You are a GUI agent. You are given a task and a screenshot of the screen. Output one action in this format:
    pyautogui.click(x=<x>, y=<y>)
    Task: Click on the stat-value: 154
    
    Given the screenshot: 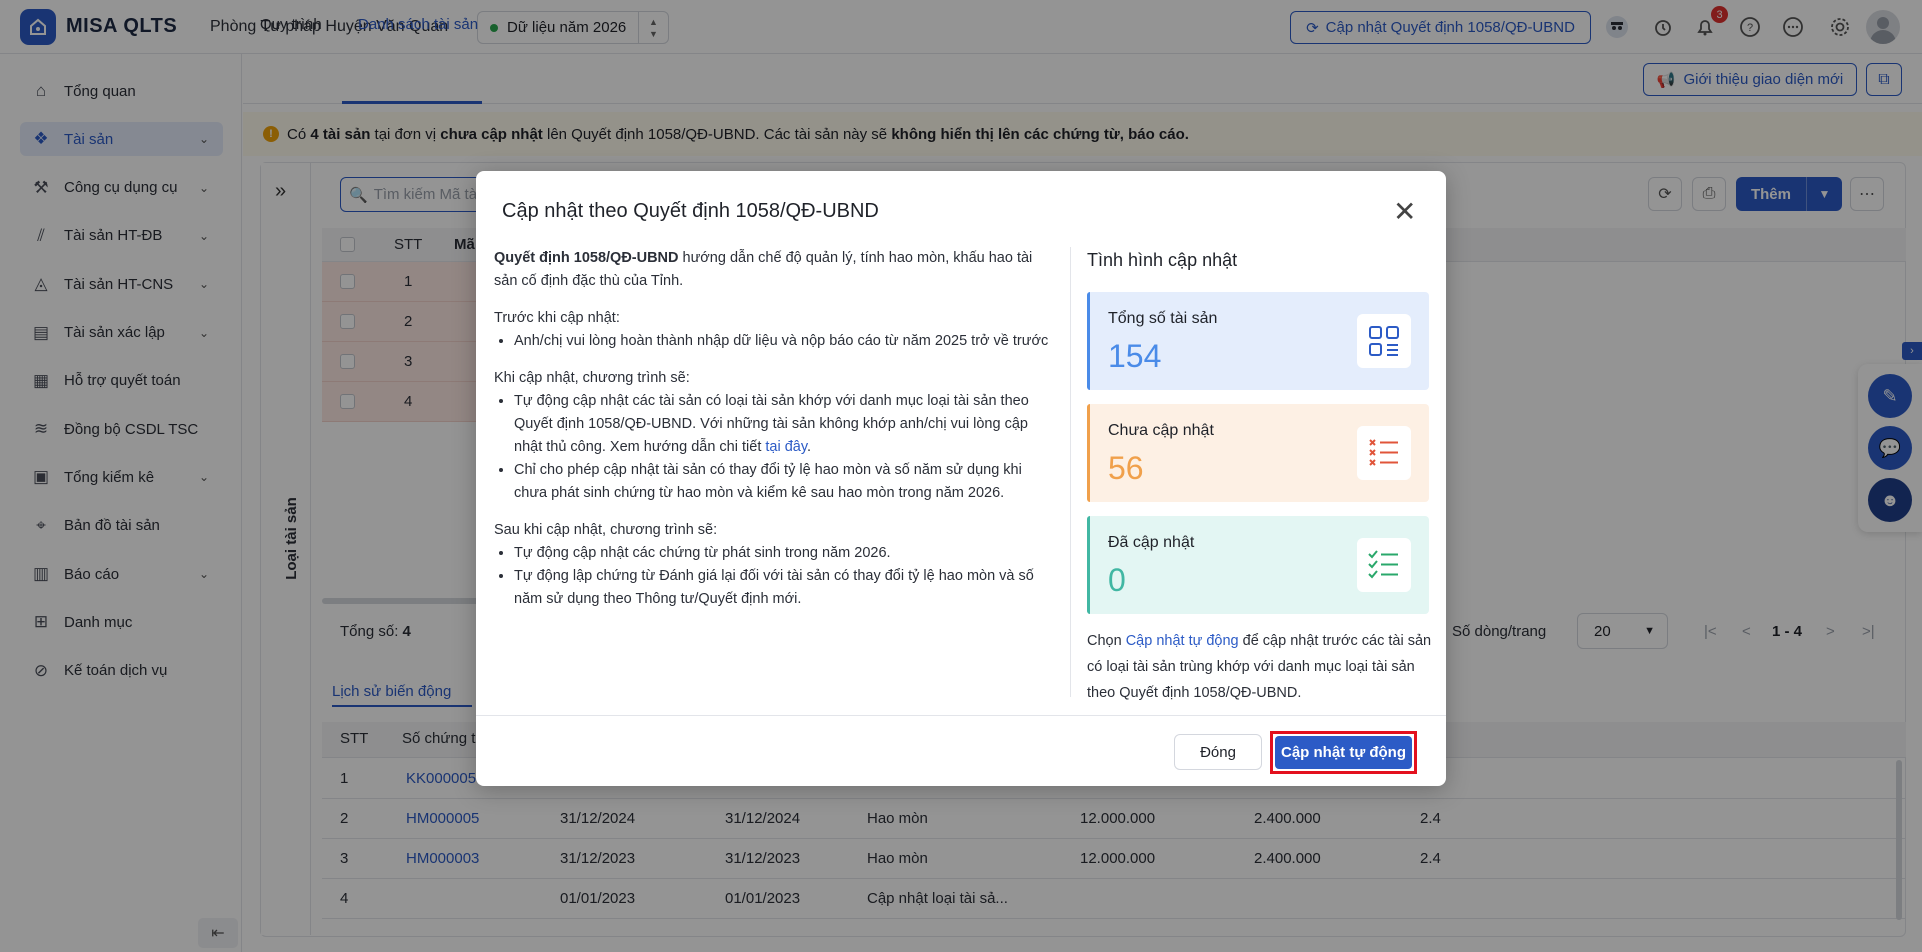 What is the action you would take?
    pyautogui.click(x=1135, y=356)
    